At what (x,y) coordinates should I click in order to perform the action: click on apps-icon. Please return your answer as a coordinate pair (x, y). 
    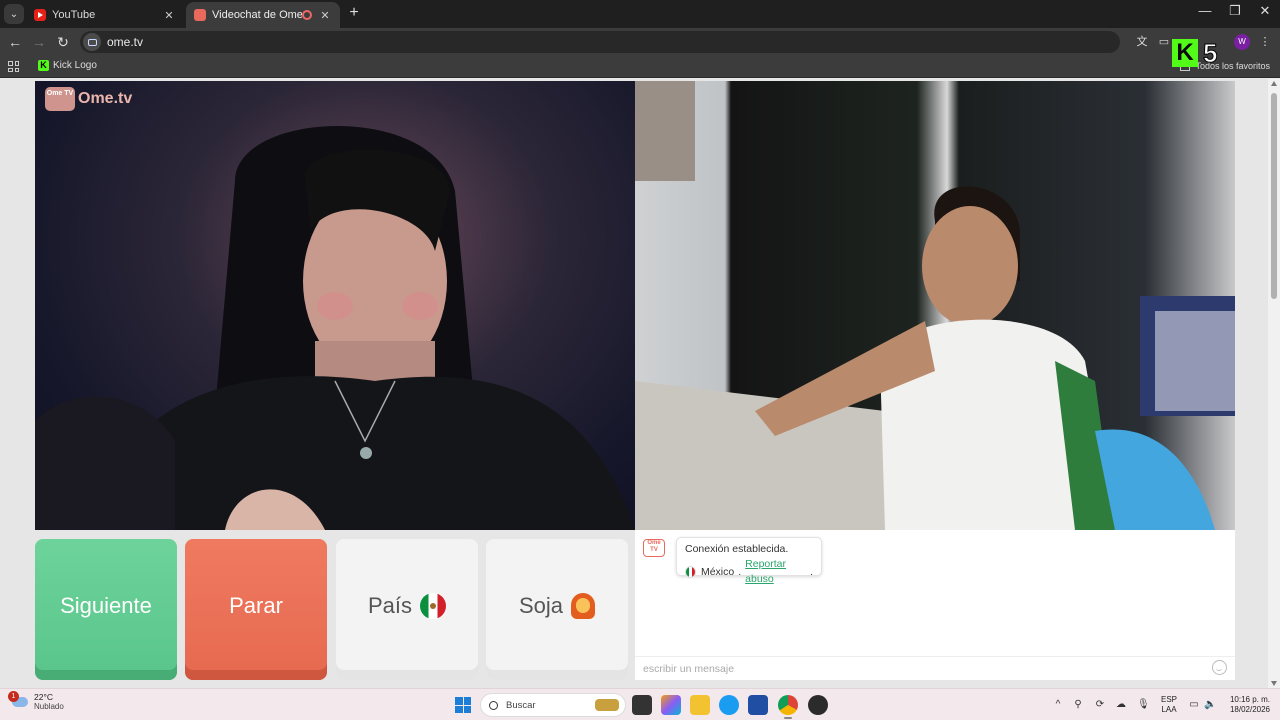
    Looking at the image, I should click on (13, 66).